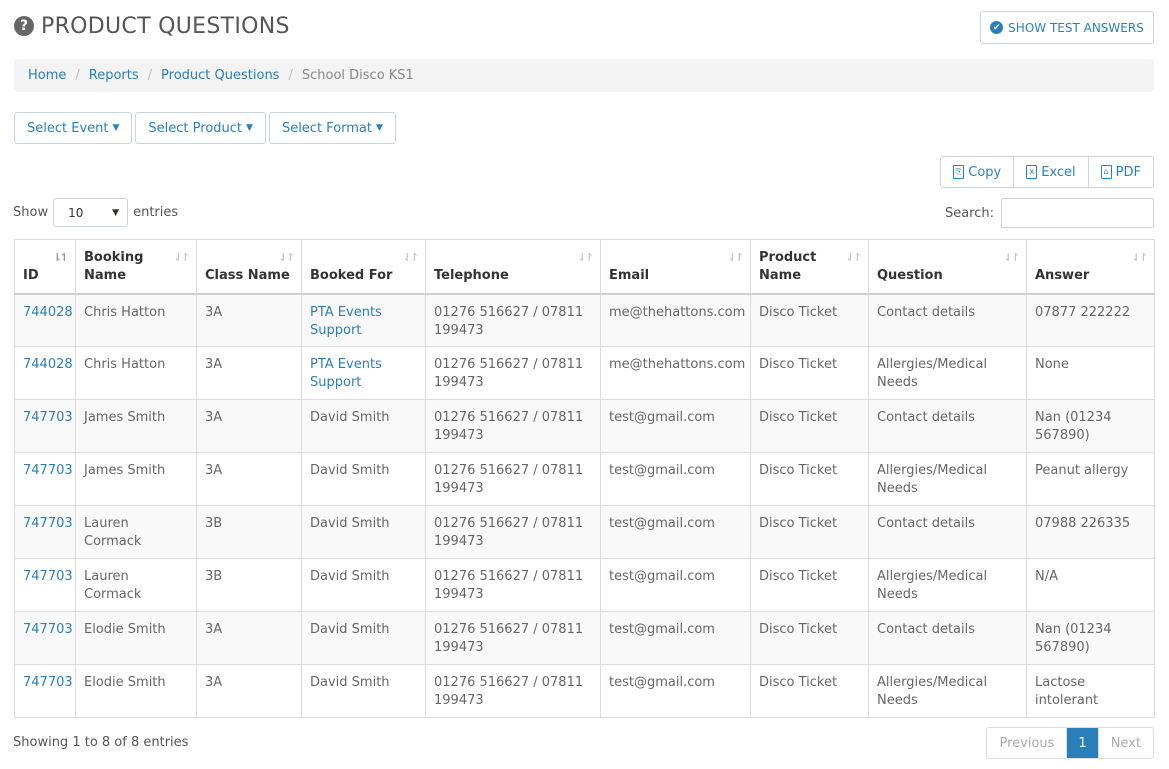  I want to click on column-header-4: Telephone ⇃↾, so click(513, 267).